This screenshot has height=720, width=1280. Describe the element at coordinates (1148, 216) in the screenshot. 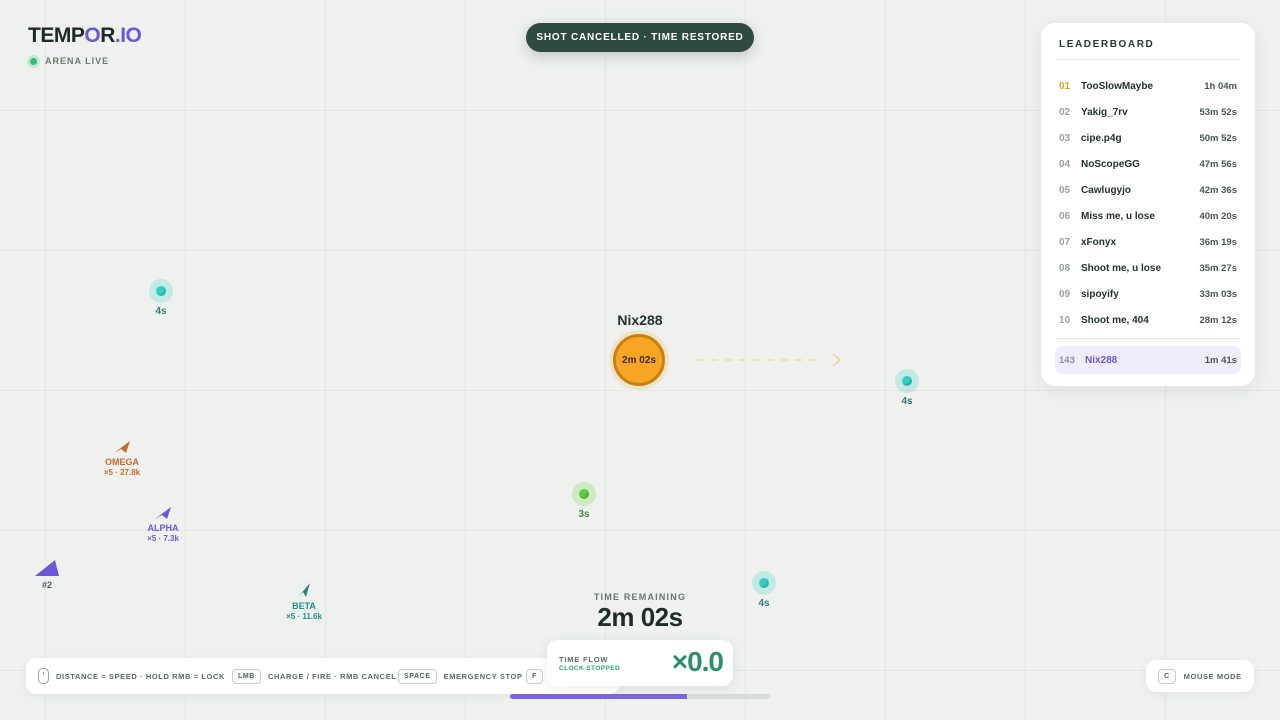

I see `leaderboard-row: 06 Miss me, u lose 40m 20s` at that location.